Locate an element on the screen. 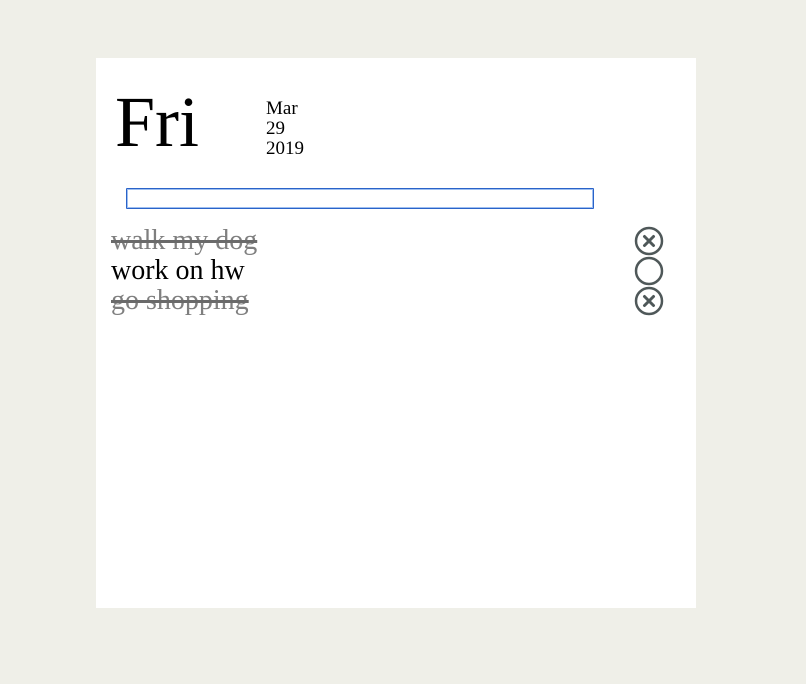 This screenshot has height=684, width=806. todo-list: walk my dog work on hw go shopping is located at coordinates (389, 271).